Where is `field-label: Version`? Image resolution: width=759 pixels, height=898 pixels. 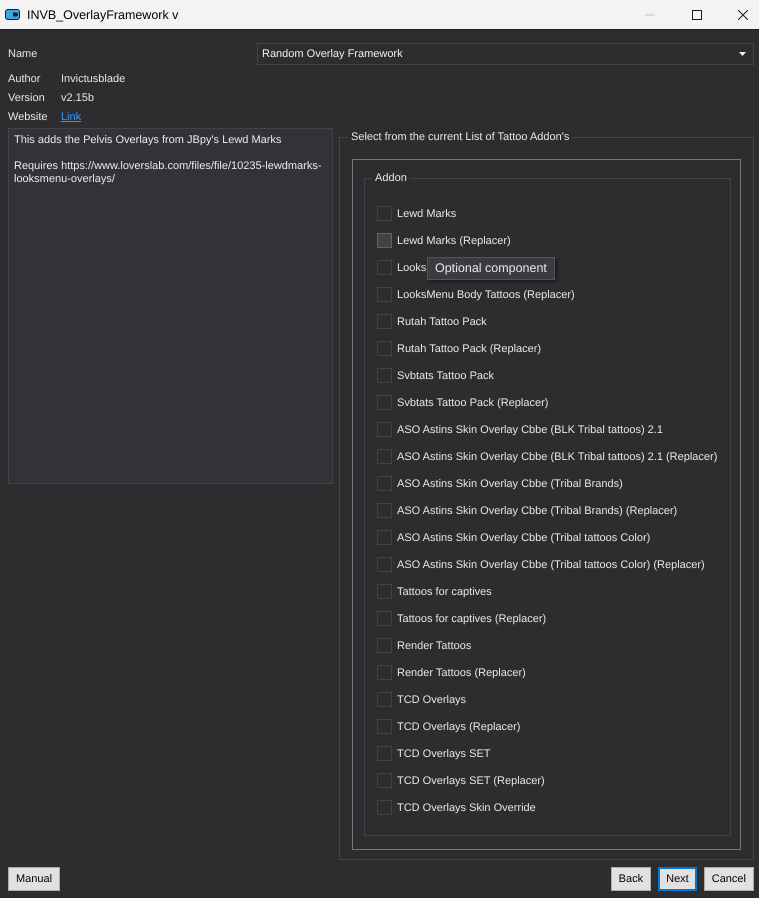
field-label: Version is located at coordinates (26, 98).